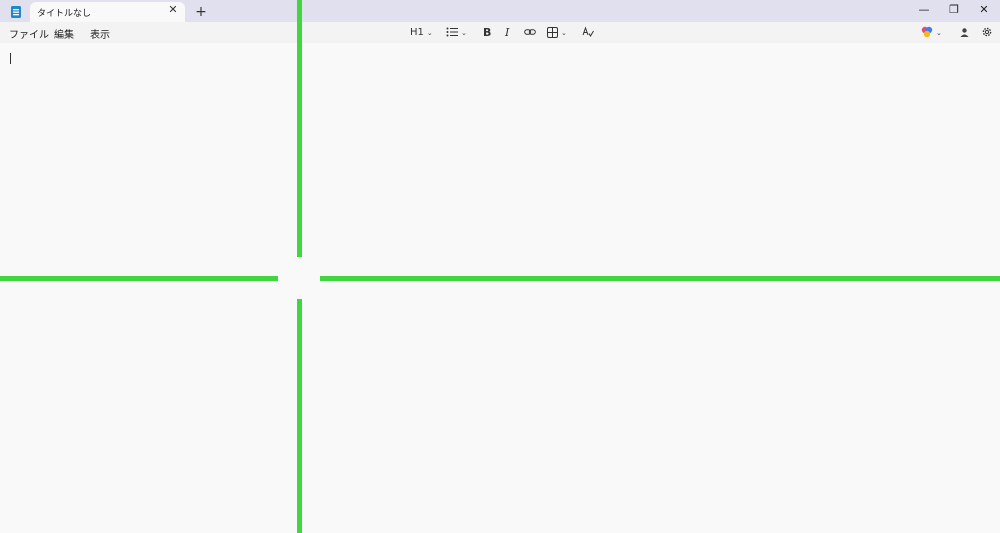 The image size is (1000, 533). What do you see at coordinates (64, 14) in the screenshot?
I see `tab-title: タイトルなし` at bounding box center [64, 14].